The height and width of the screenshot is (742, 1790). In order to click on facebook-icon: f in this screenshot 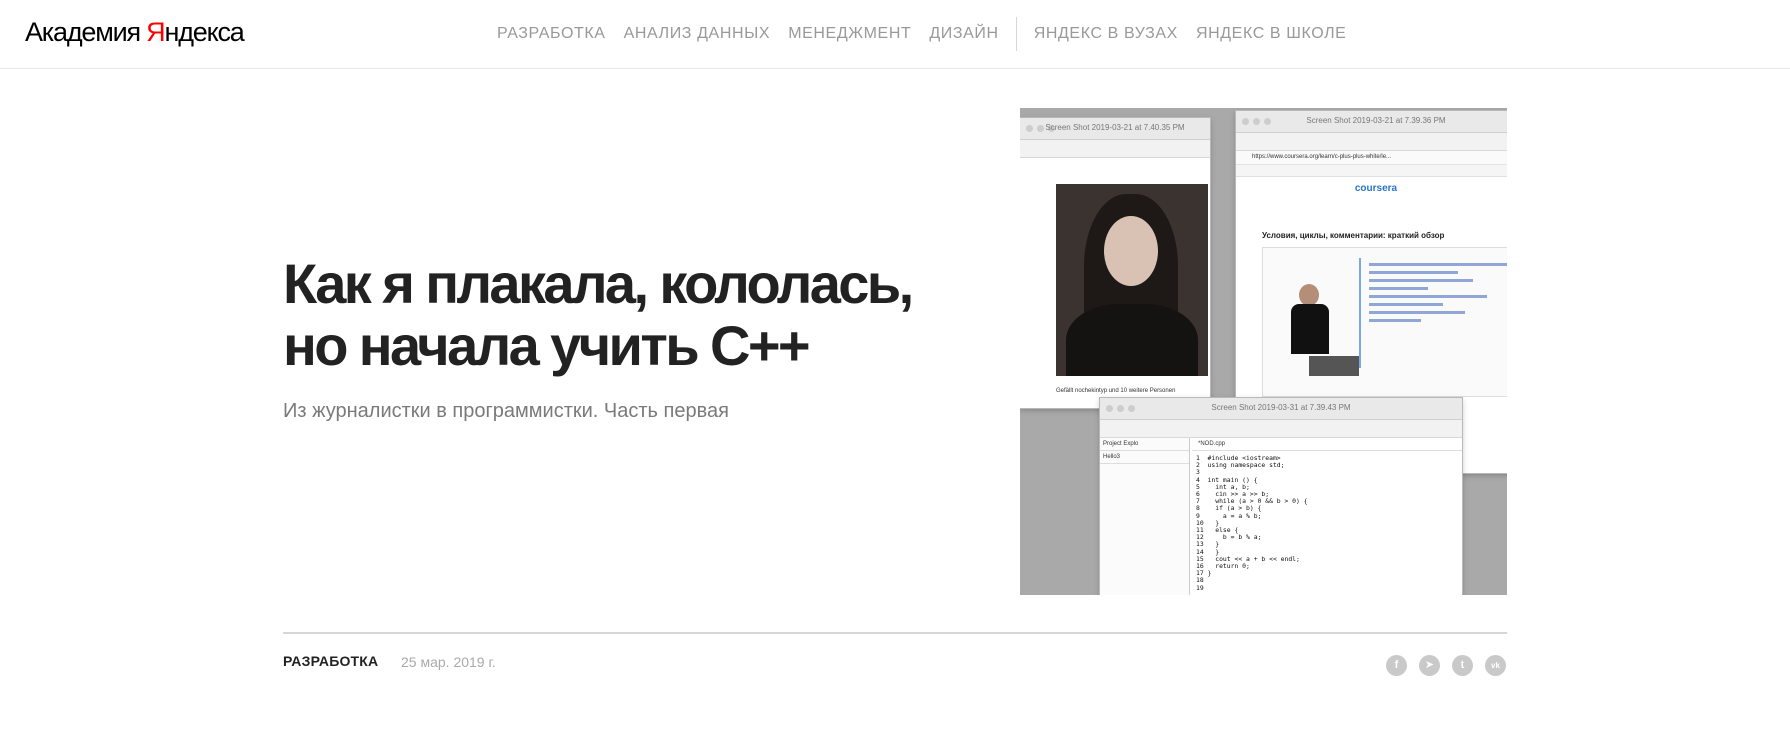, I will do `click(1396, 665)`.